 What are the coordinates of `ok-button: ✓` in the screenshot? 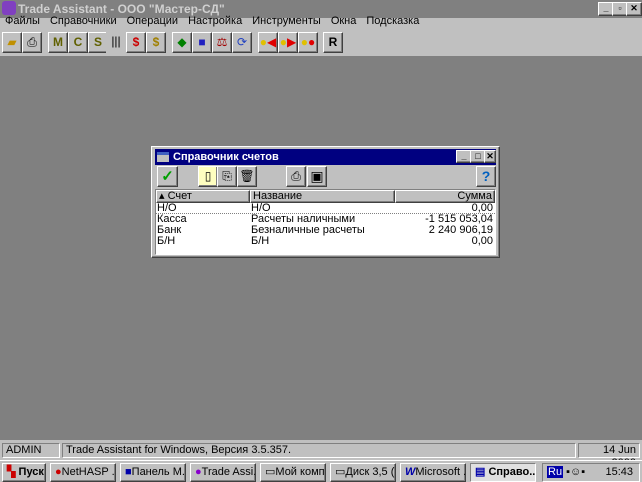 It's located at (167, 176).